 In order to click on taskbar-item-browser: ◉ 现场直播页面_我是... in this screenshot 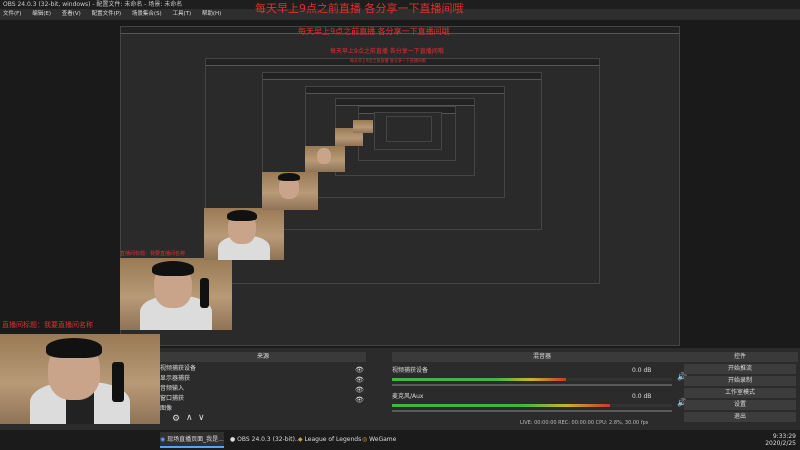, I will do `click(192, 440)`.